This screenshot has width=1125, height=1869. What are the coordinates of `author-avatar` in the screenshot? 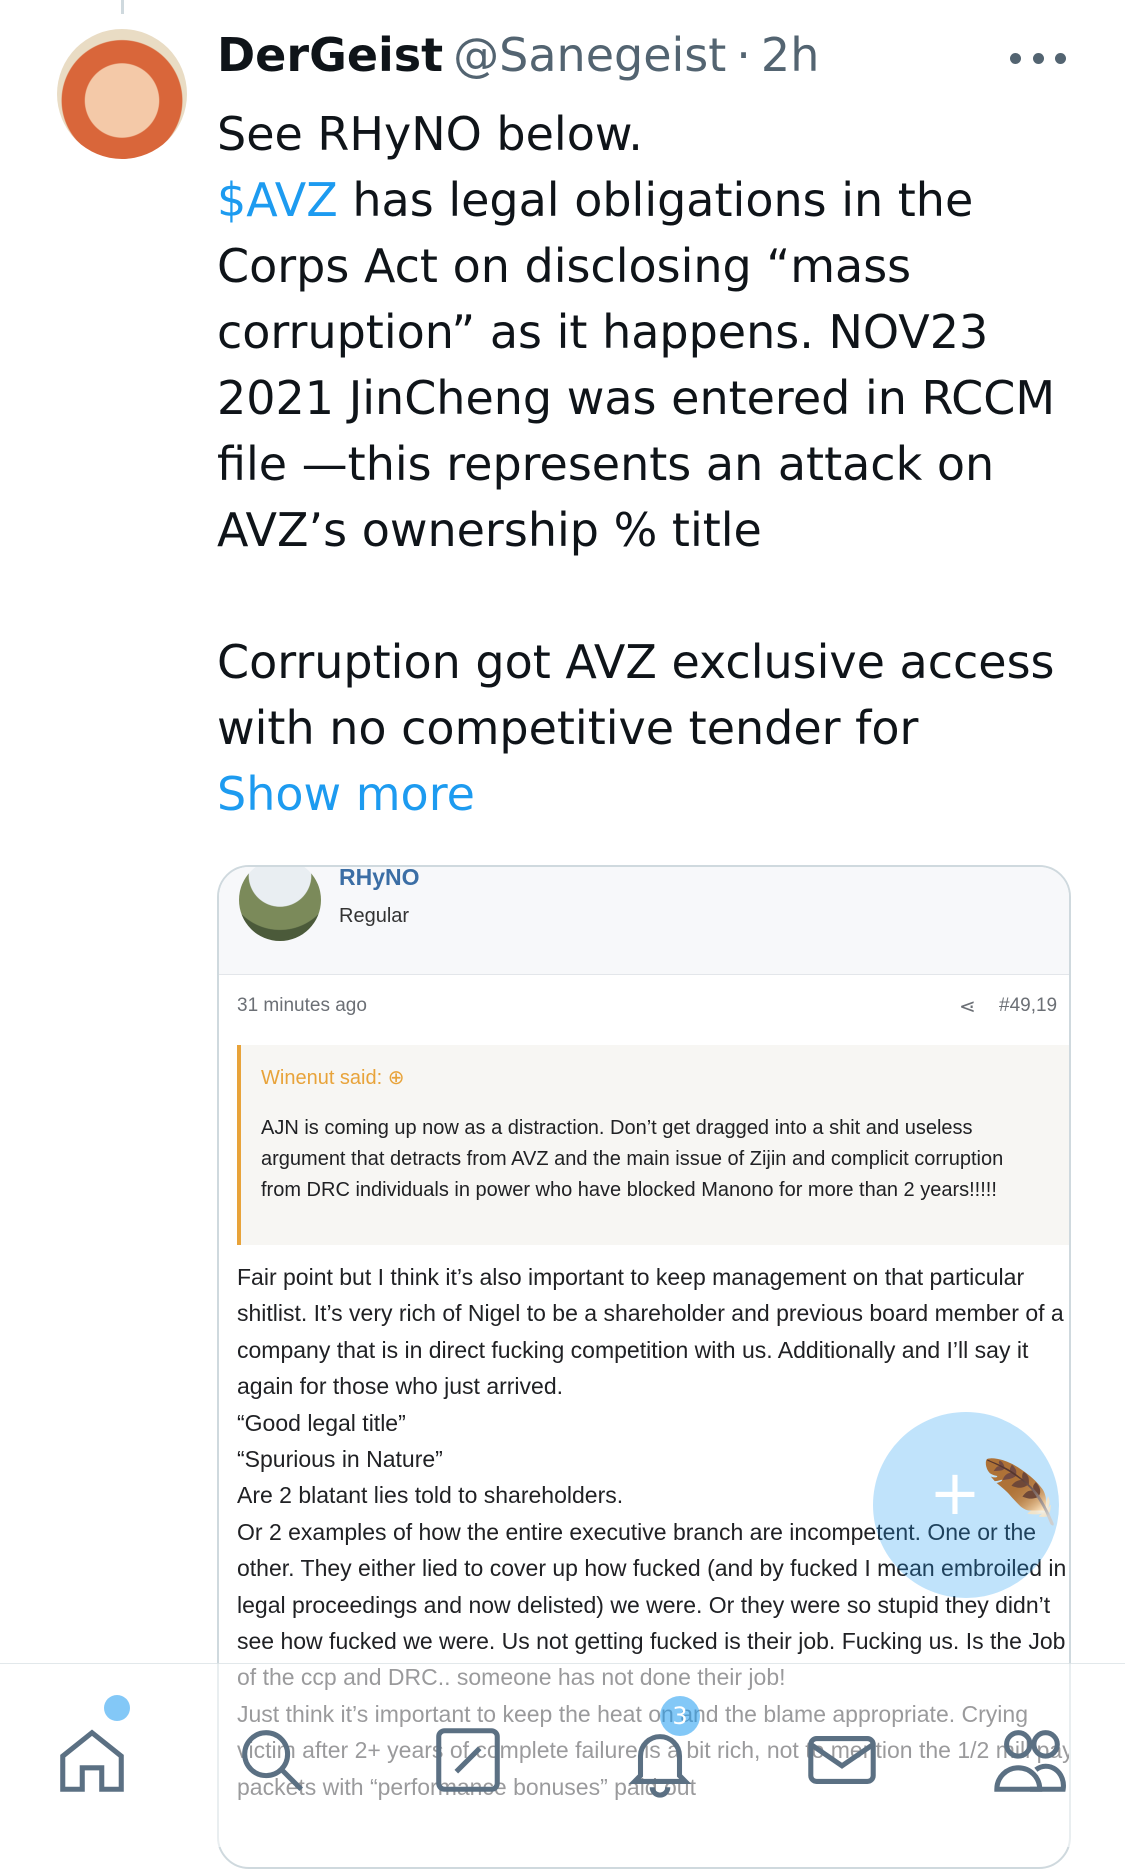 It's located at (122, 94).